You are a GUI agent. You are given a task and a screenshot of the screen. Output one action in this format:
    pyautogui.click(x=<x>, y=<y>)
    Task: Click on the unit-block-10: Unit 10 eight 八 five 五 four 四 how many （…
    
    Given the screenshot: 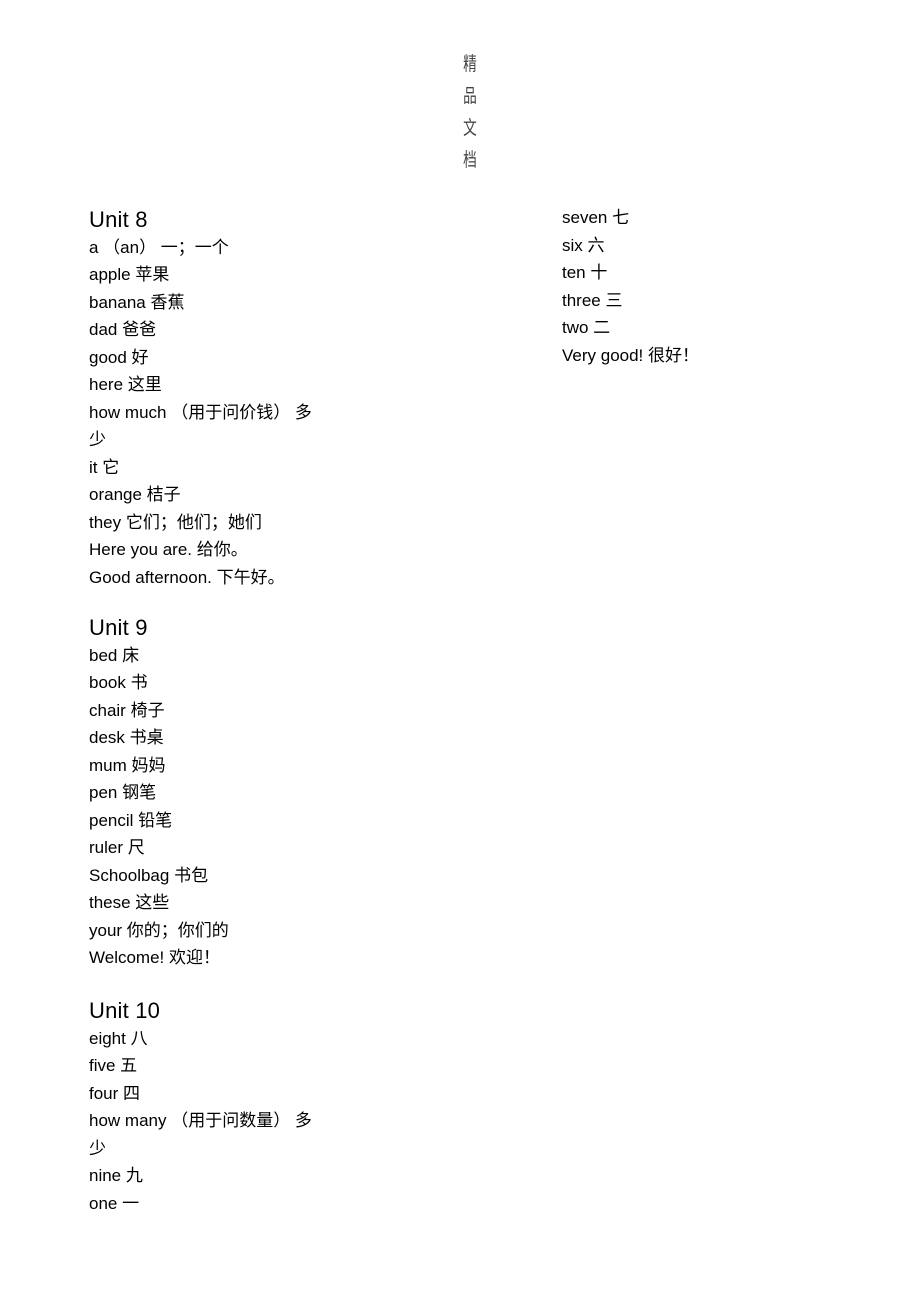 What is the action you would take?
    pyautogui.click(x=205, y=1107)
    